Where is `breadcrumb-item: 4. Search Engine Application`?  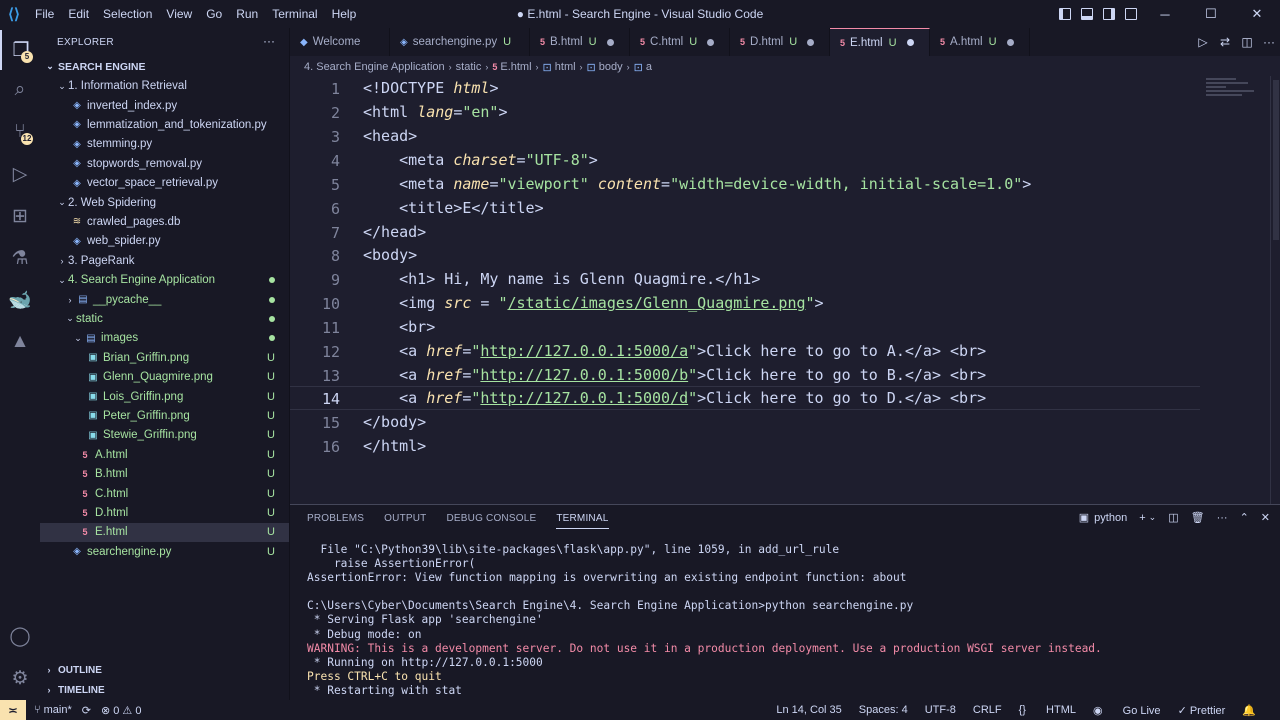 breadcrumb-item: 4. Search Engine Application is located at coordinates (374, 67).